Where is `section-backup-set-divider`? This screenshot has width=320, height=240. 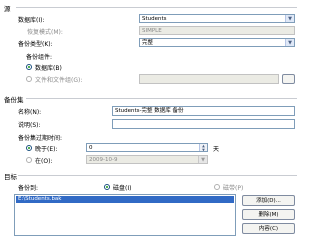
section-backup-set-divider is located at coordinates (161, 98).